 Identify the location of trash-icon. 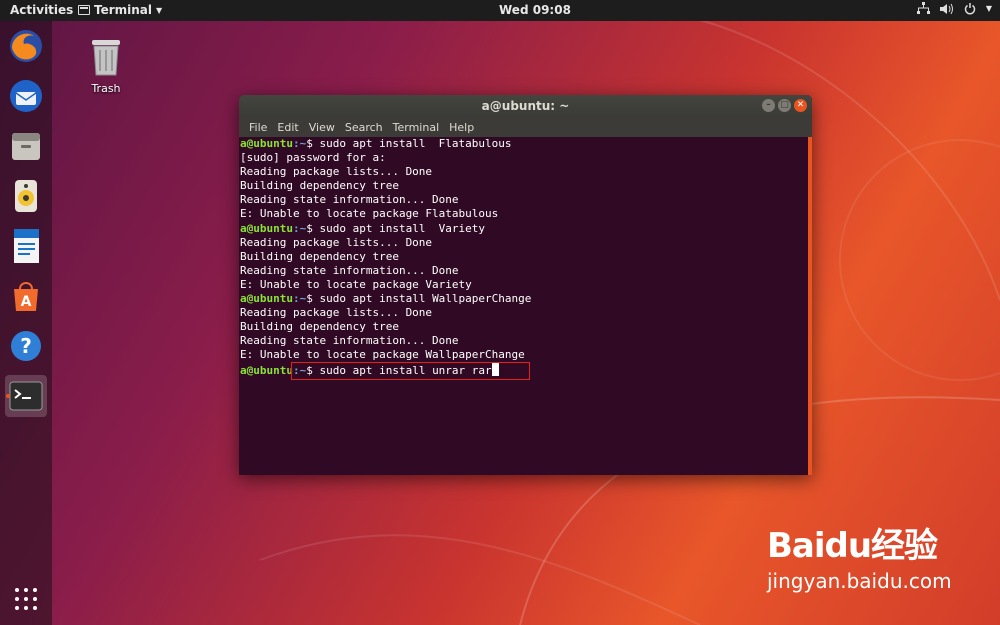
(106, 58).